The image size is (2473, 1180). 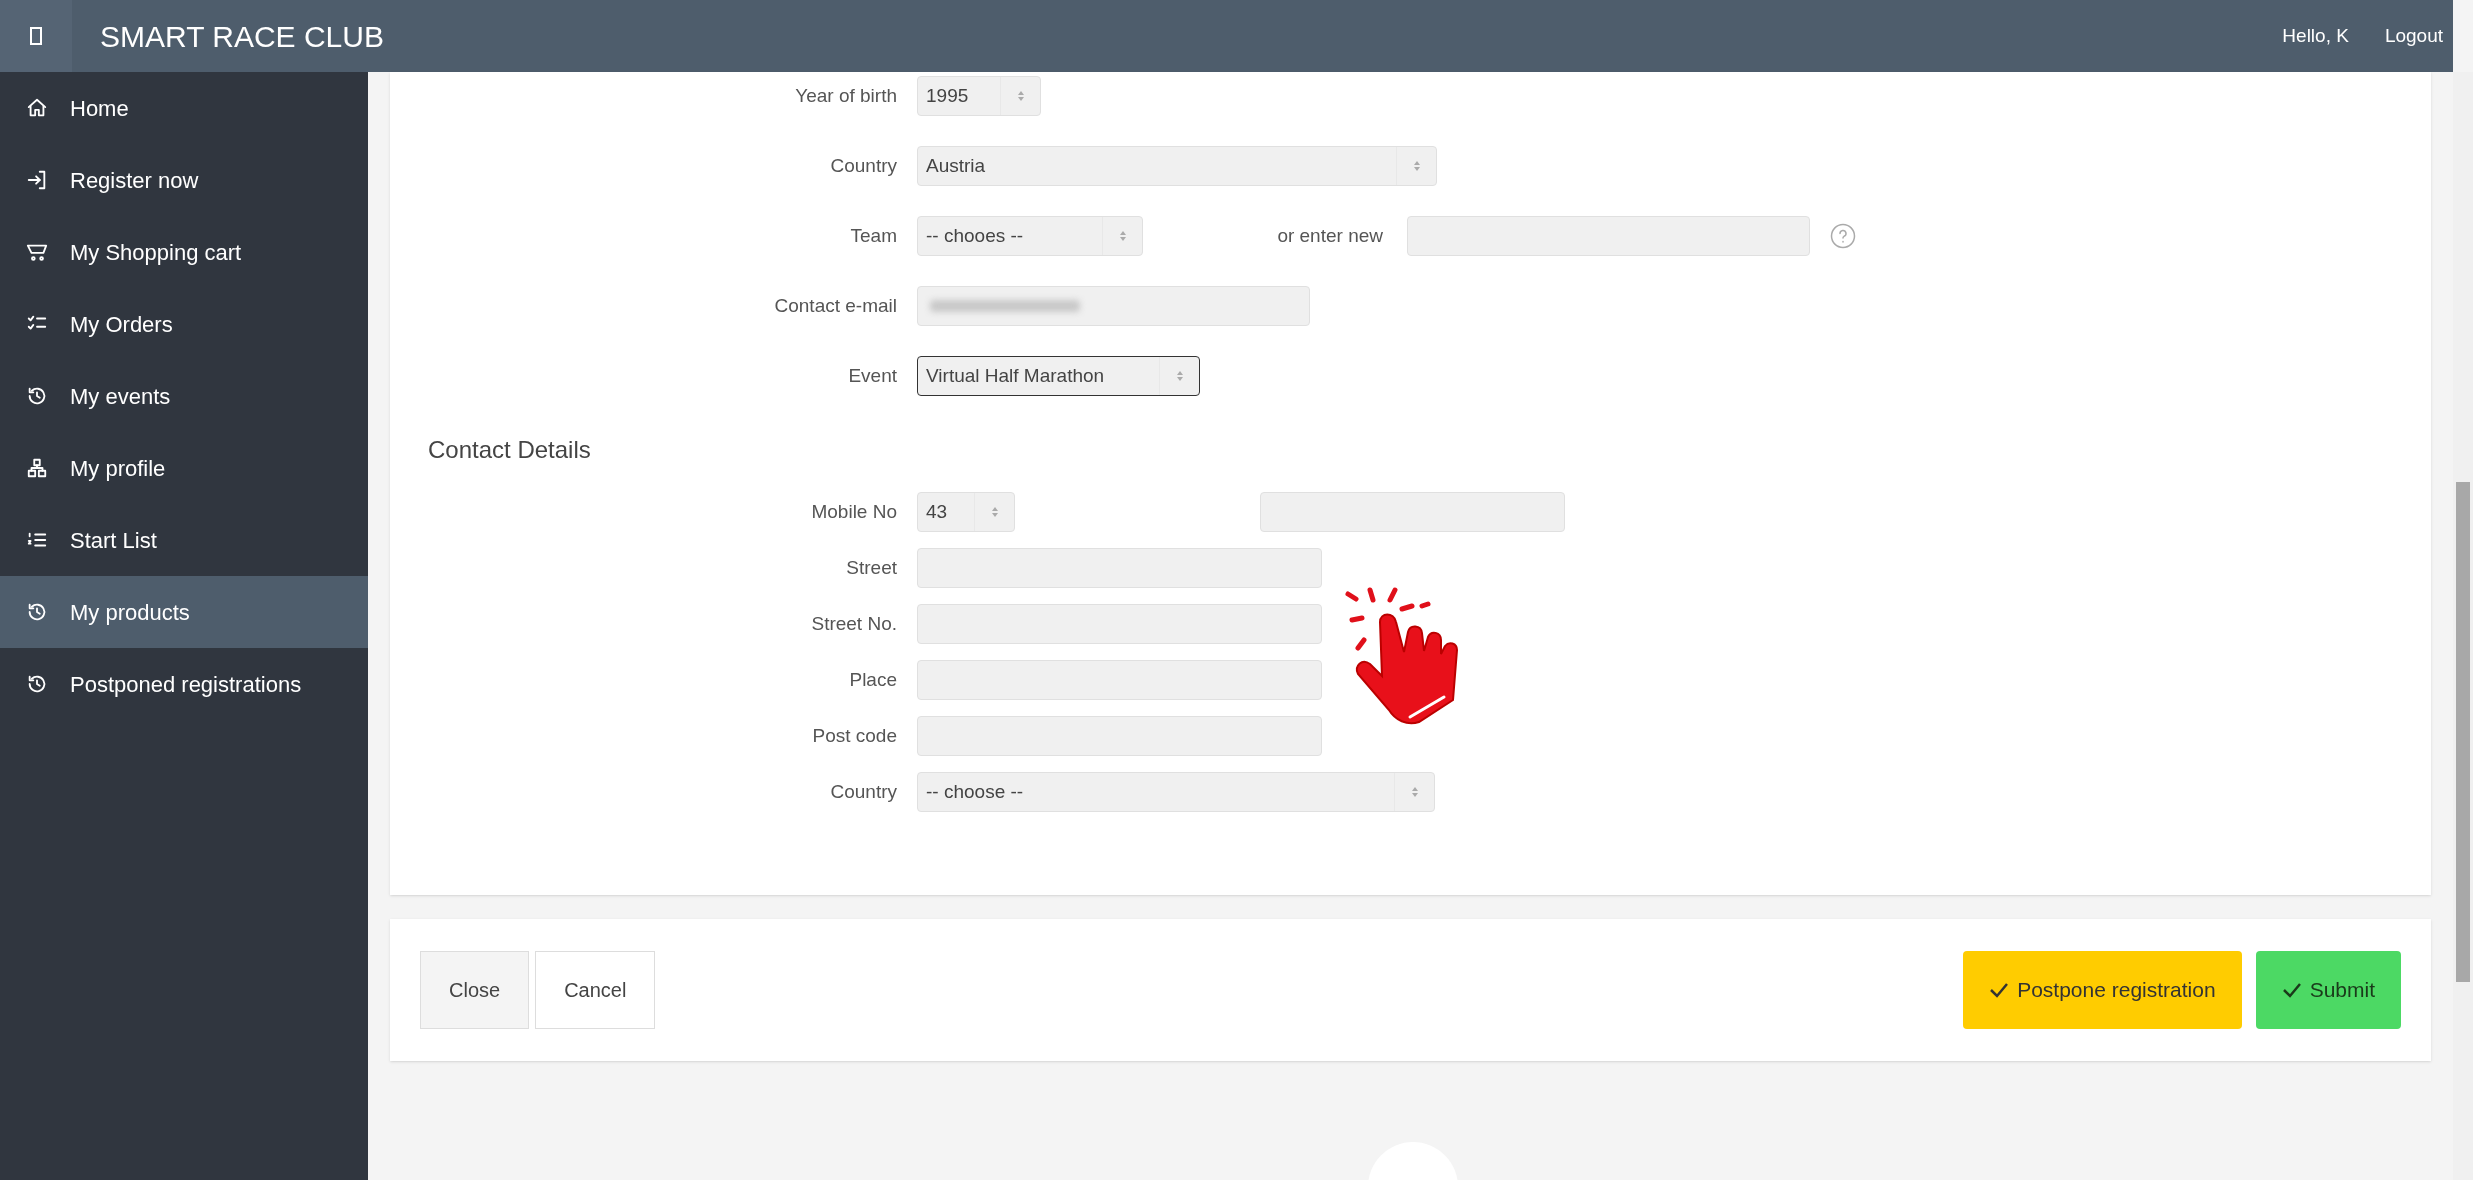 What do you see at coordinates (854, 511) in the screenshot?
I see `field-label: Mobile No` at bounding box center [854, 511].